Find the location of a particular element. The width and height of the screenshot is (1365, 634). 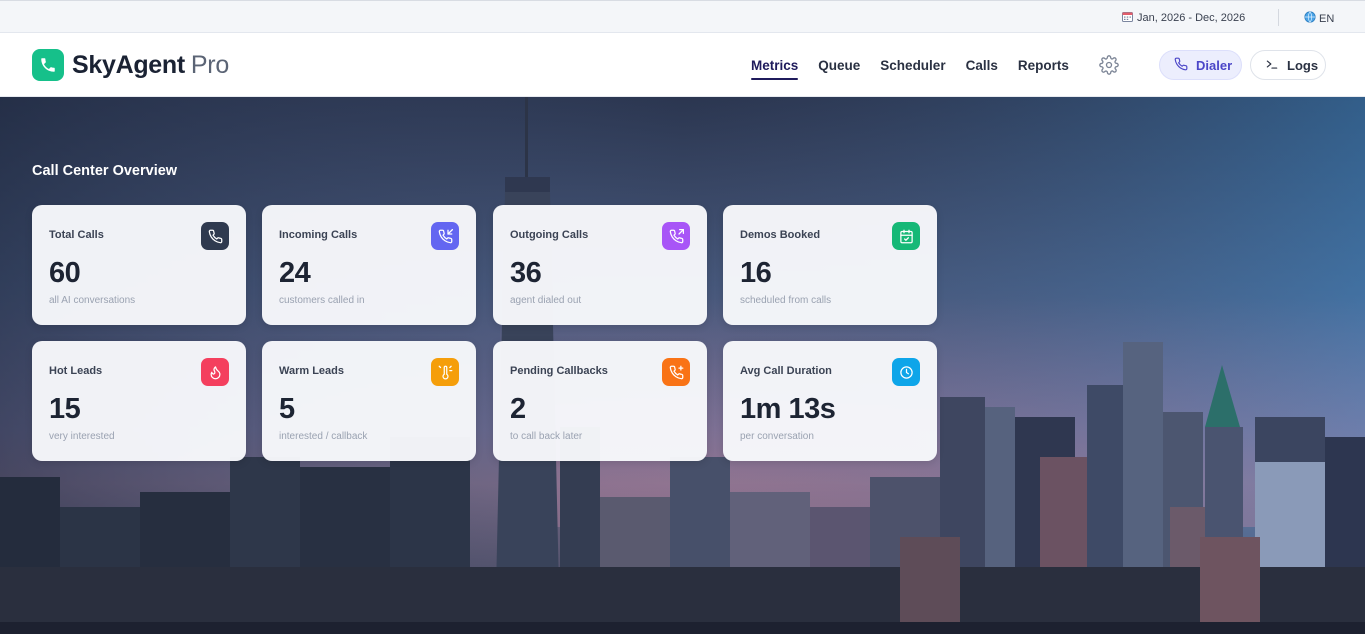

date-range-picker: Jan, 2026 - Dec, 2026 is located at coordinates (1183, 18).